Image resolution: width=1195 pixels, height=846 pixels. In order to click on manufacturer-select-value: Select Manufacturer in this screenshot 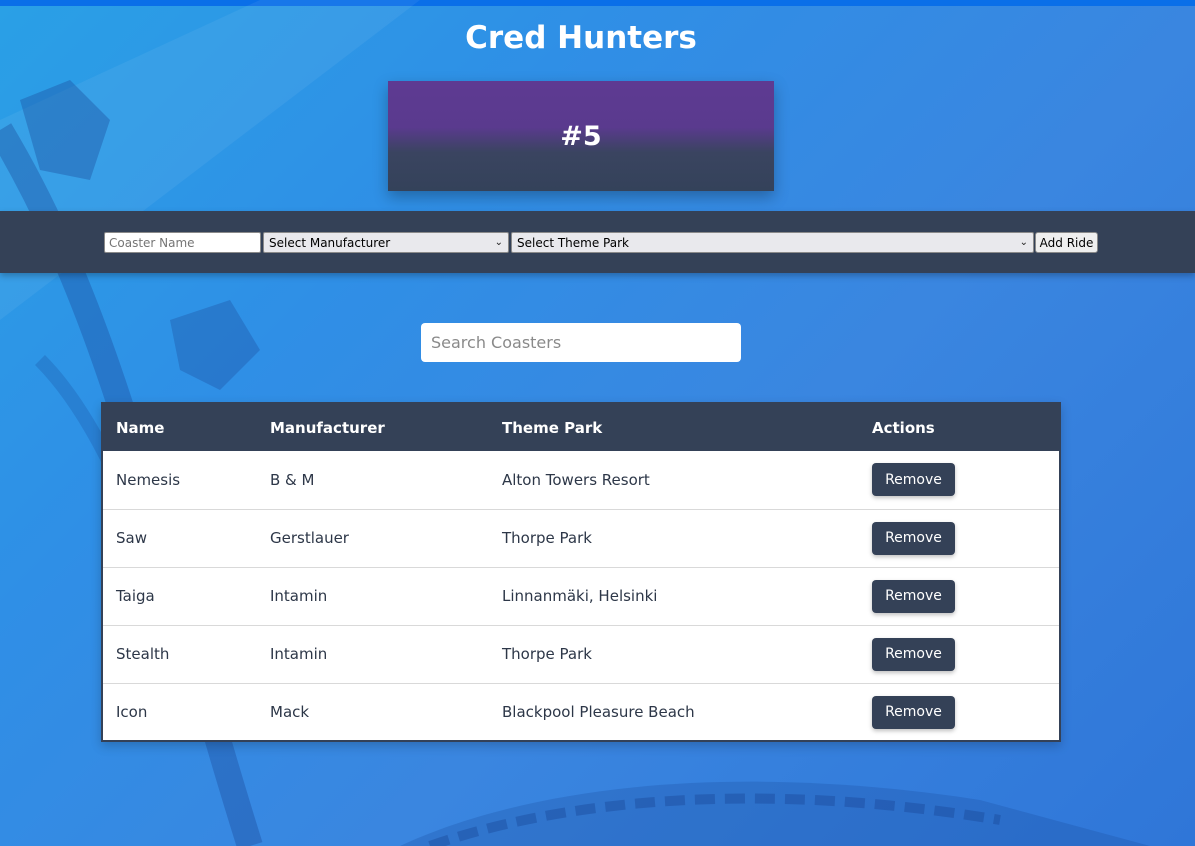, I will do `click(330, 242)`.